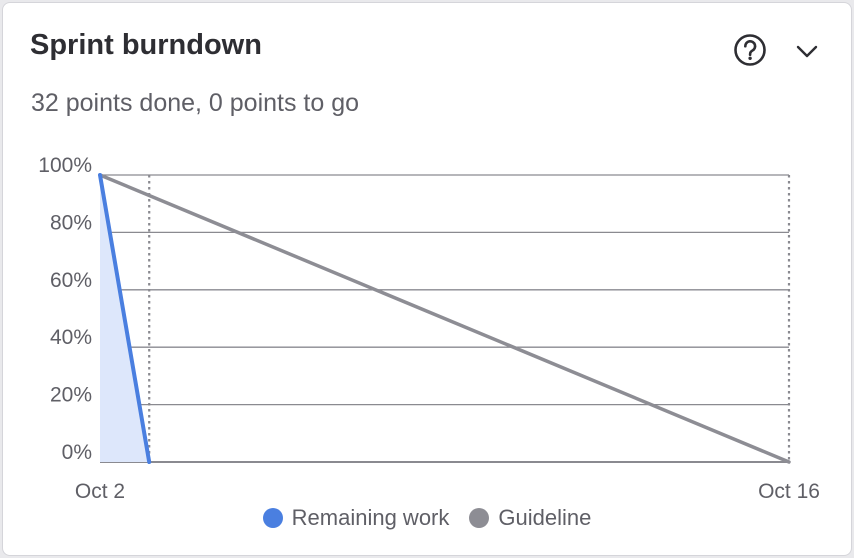  I want to click on legend-label-guideline: Guideline, so click(545, 517).